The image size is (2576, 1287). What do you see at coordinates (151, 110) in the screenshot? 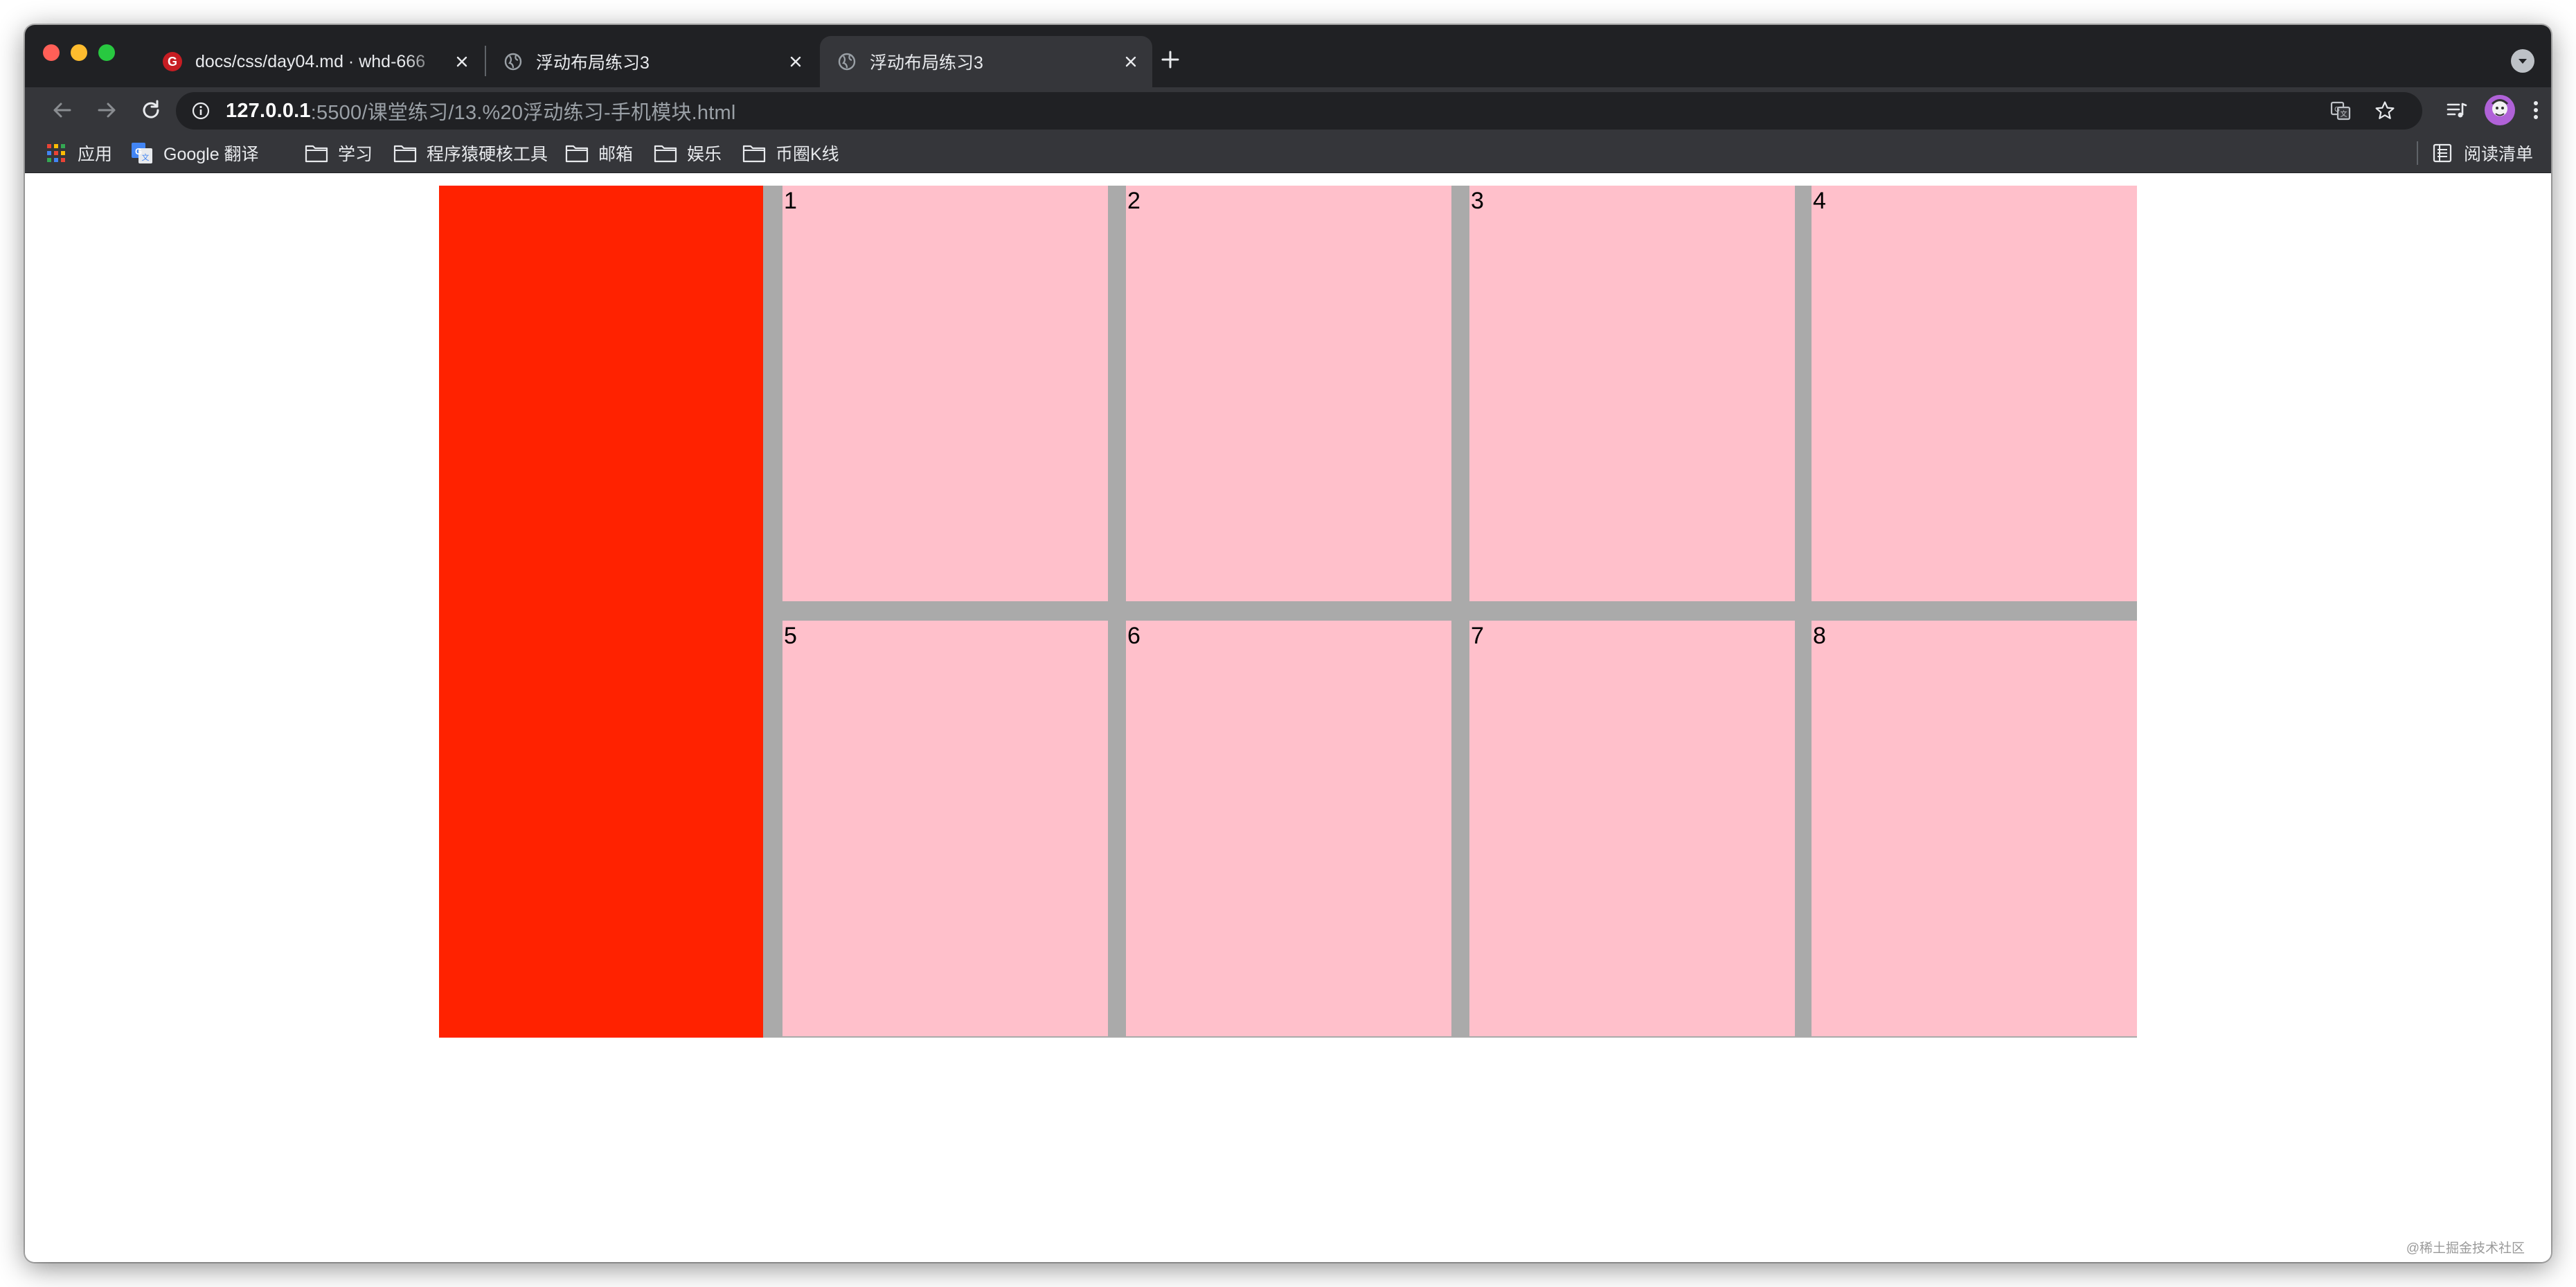
I see `reload-icon` at bounding box center [151, 110].